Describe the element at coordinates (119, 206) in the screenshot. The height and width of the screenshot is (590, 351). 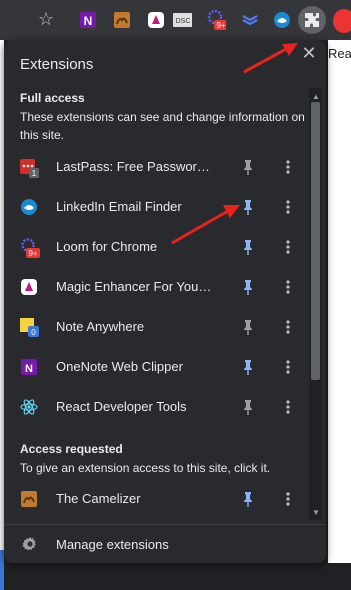
I see `extension-label: LinkedIn Email Finder` at that location.